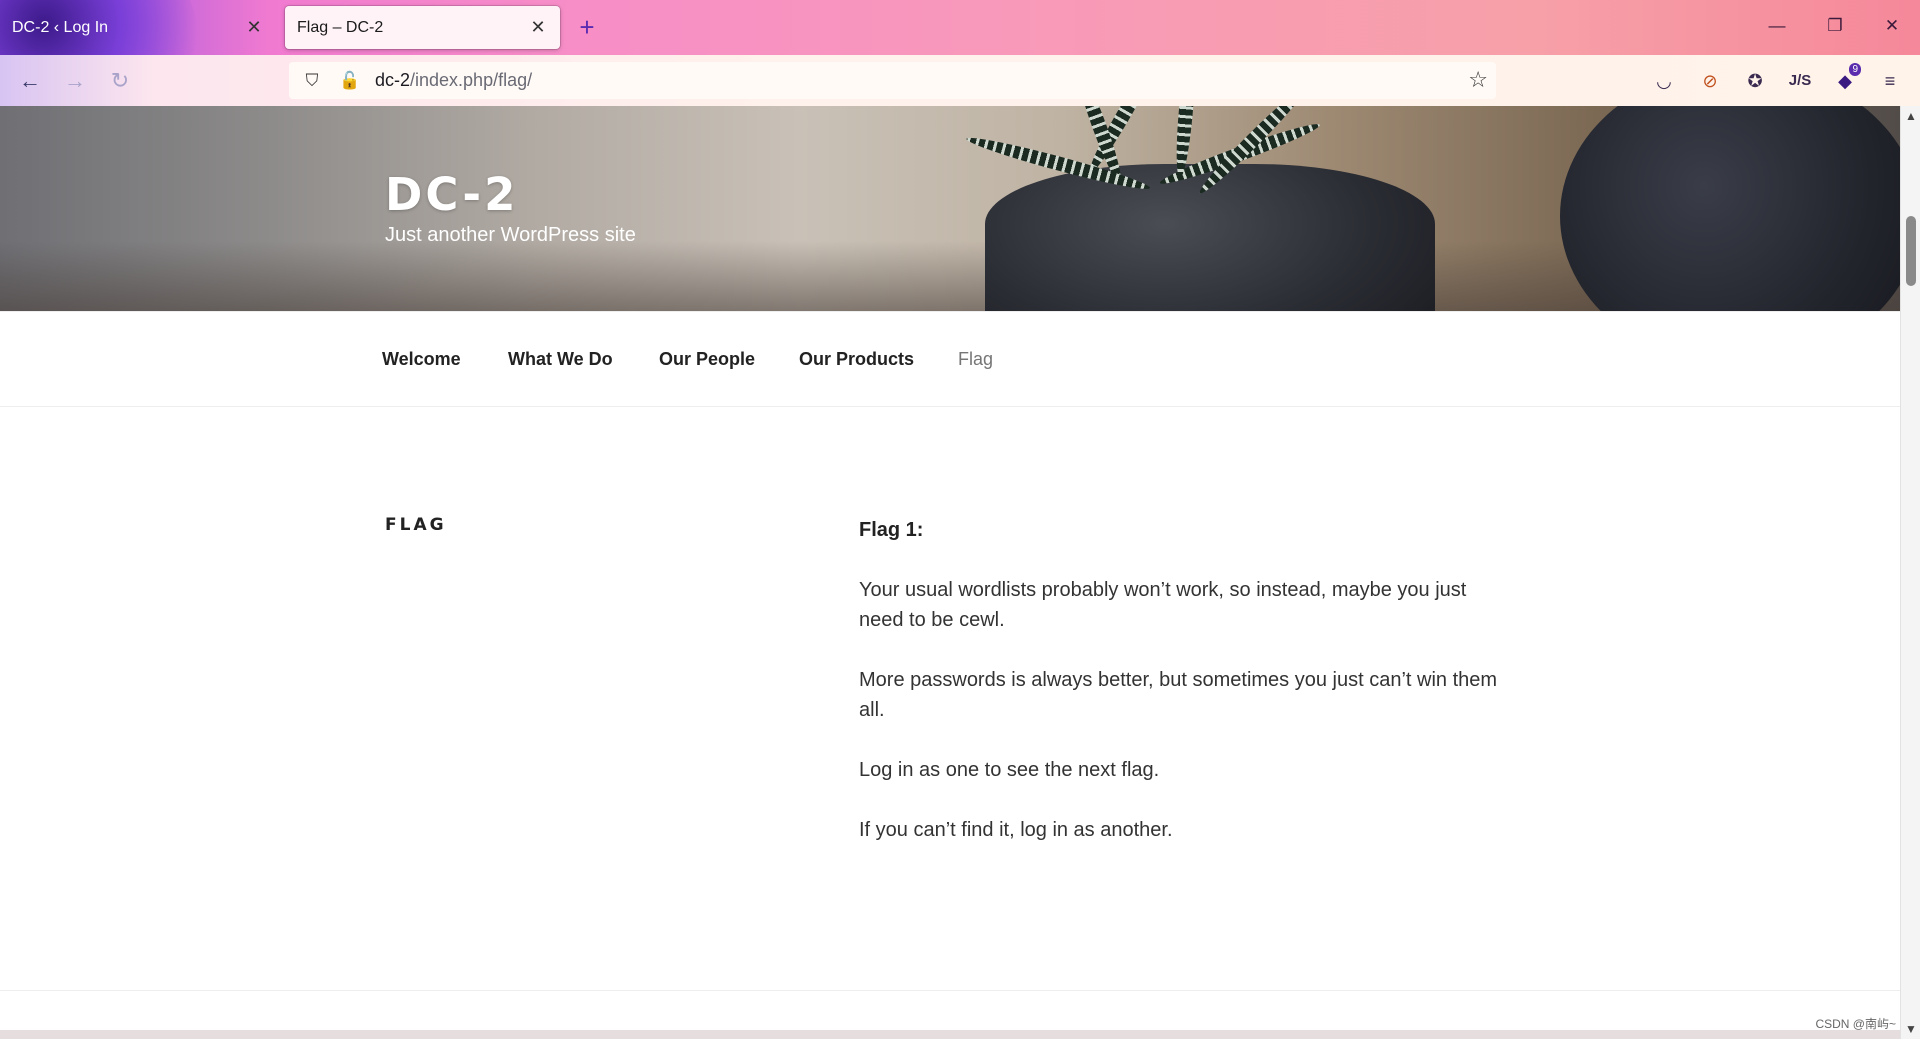 The image size is (1920, 1039). Describe the element at coordinates (75, 81) in the screenshot. I see `forward-arrow-icon: →` at that location.